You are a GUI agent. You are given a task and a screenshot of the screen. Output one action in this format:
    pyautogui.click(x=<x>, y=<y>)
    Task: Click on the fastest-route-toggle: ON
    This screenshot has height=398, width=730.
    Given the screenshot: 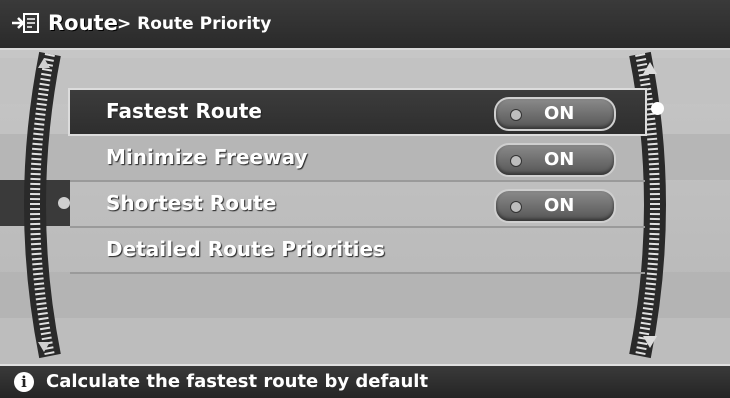 What is the action you would take?
    pyautogui.click(x=555, y=114)
    